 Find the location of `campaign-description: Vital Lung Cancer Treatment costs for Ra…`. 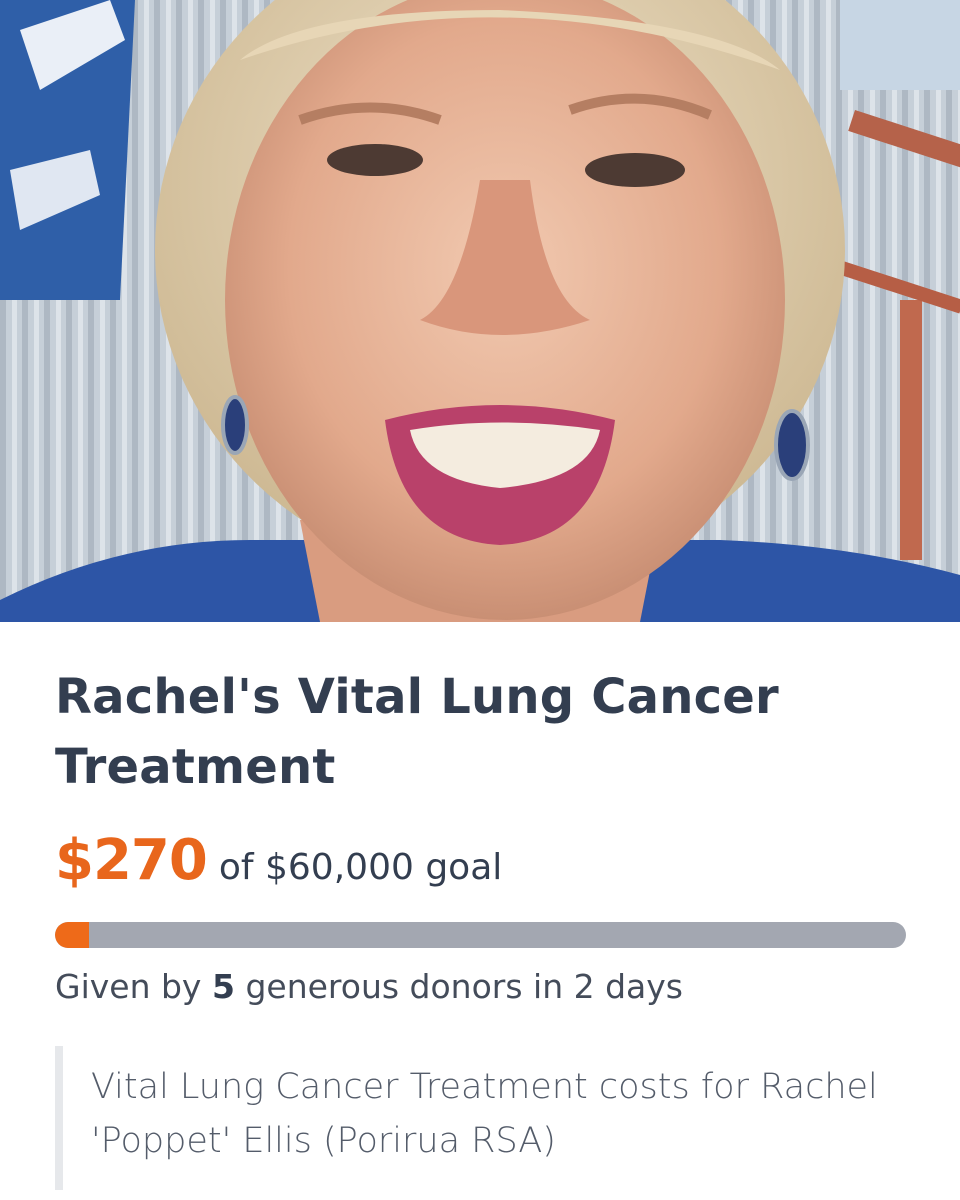

campaign-description: Vital Lung Cancer Treatment costs for Ra… is located at coordinates (485, 1118).